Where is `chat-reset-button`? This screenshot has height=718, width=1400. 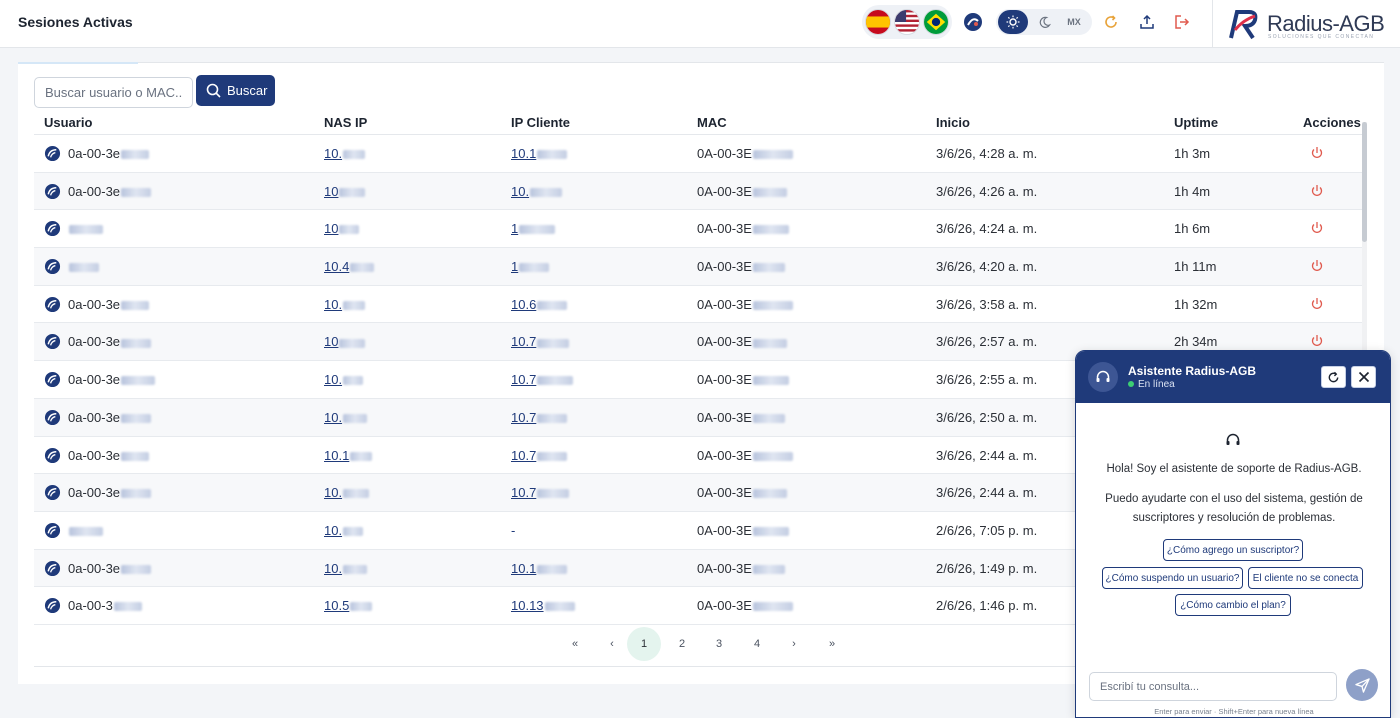
chat-reset-button is located at coordinates (1333, 377).